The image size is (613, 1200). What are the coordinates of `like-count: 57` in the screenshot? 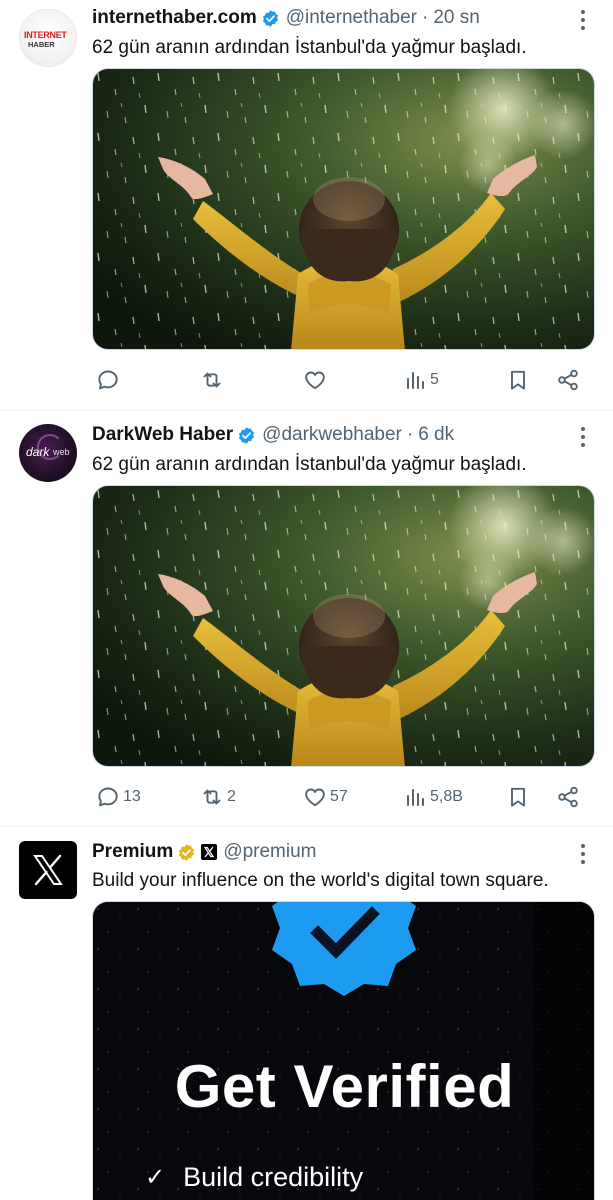 It's located at (339, 796).